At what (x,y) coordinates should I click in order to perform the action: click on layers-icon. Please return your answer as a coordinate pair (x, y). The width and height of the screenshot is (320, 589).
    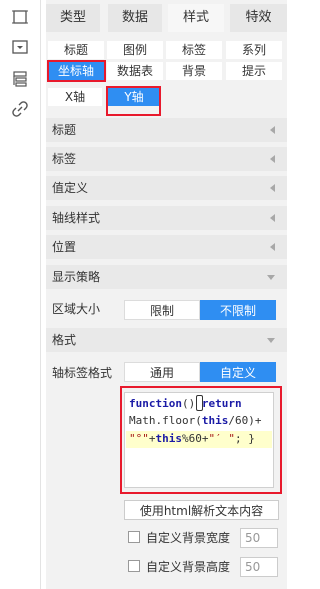
    Looking at the image, I should click on (20, 79).